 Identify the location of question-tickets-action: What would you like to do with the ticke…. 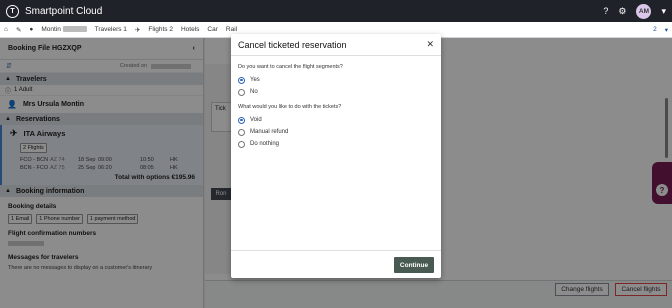
(290, 107).